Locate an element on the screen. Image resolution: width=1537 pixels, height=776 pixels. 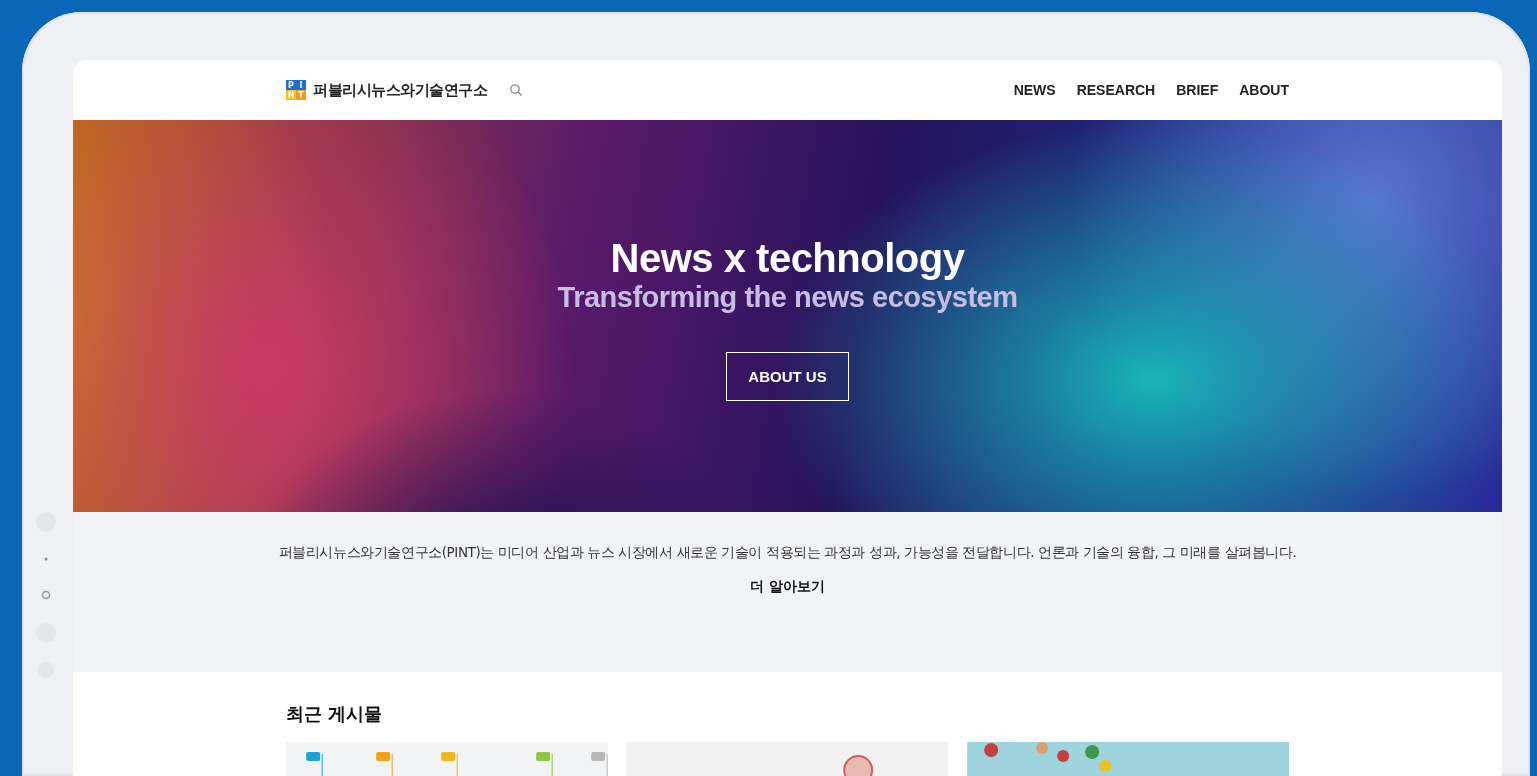
hero-subtitle: Transforming the news ecosystem is located at coordinates (787, 297).